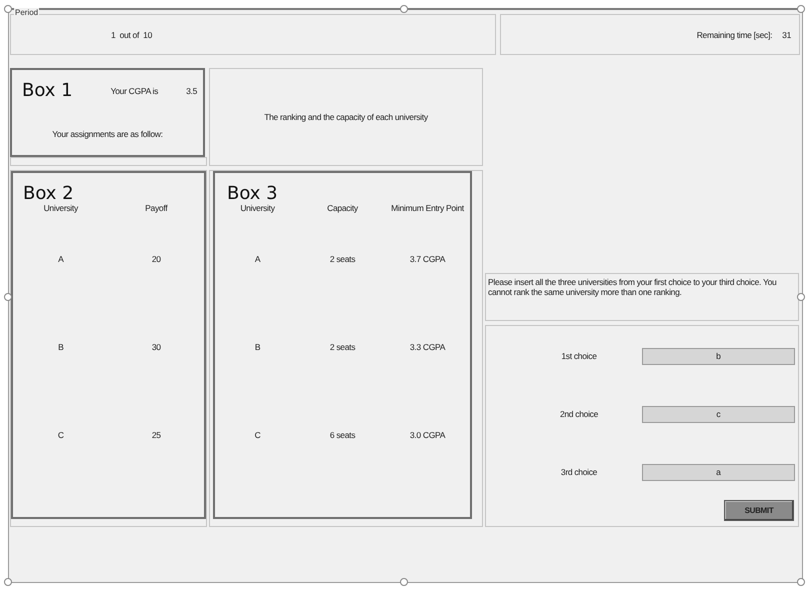 The width and height of the screenshot is (808, 589). Describe the element at coordinates (579, 472) in the screenshot. I see `choice-label: 3rd choice` at that location.